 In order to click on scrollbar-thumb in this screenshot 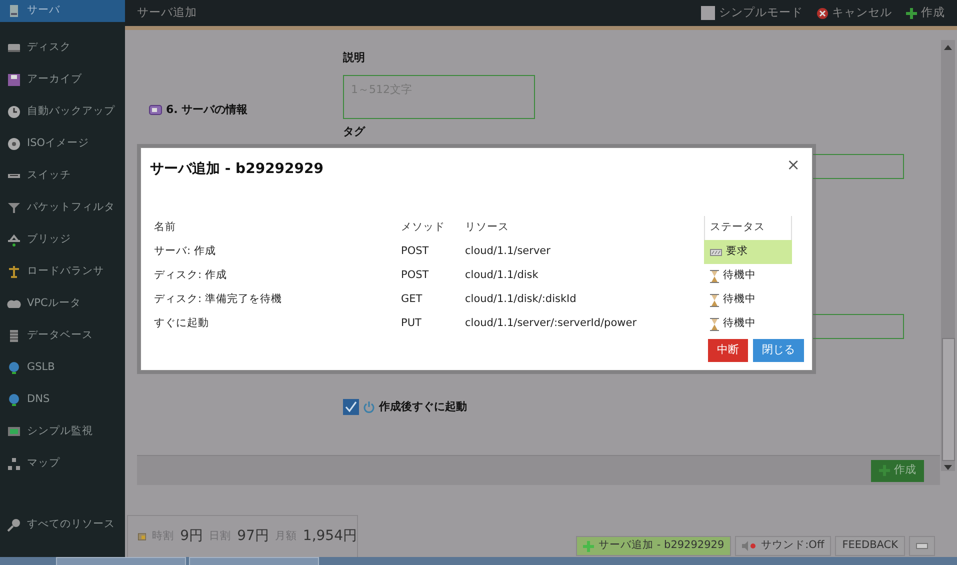, I will do `click(948, 399)`.